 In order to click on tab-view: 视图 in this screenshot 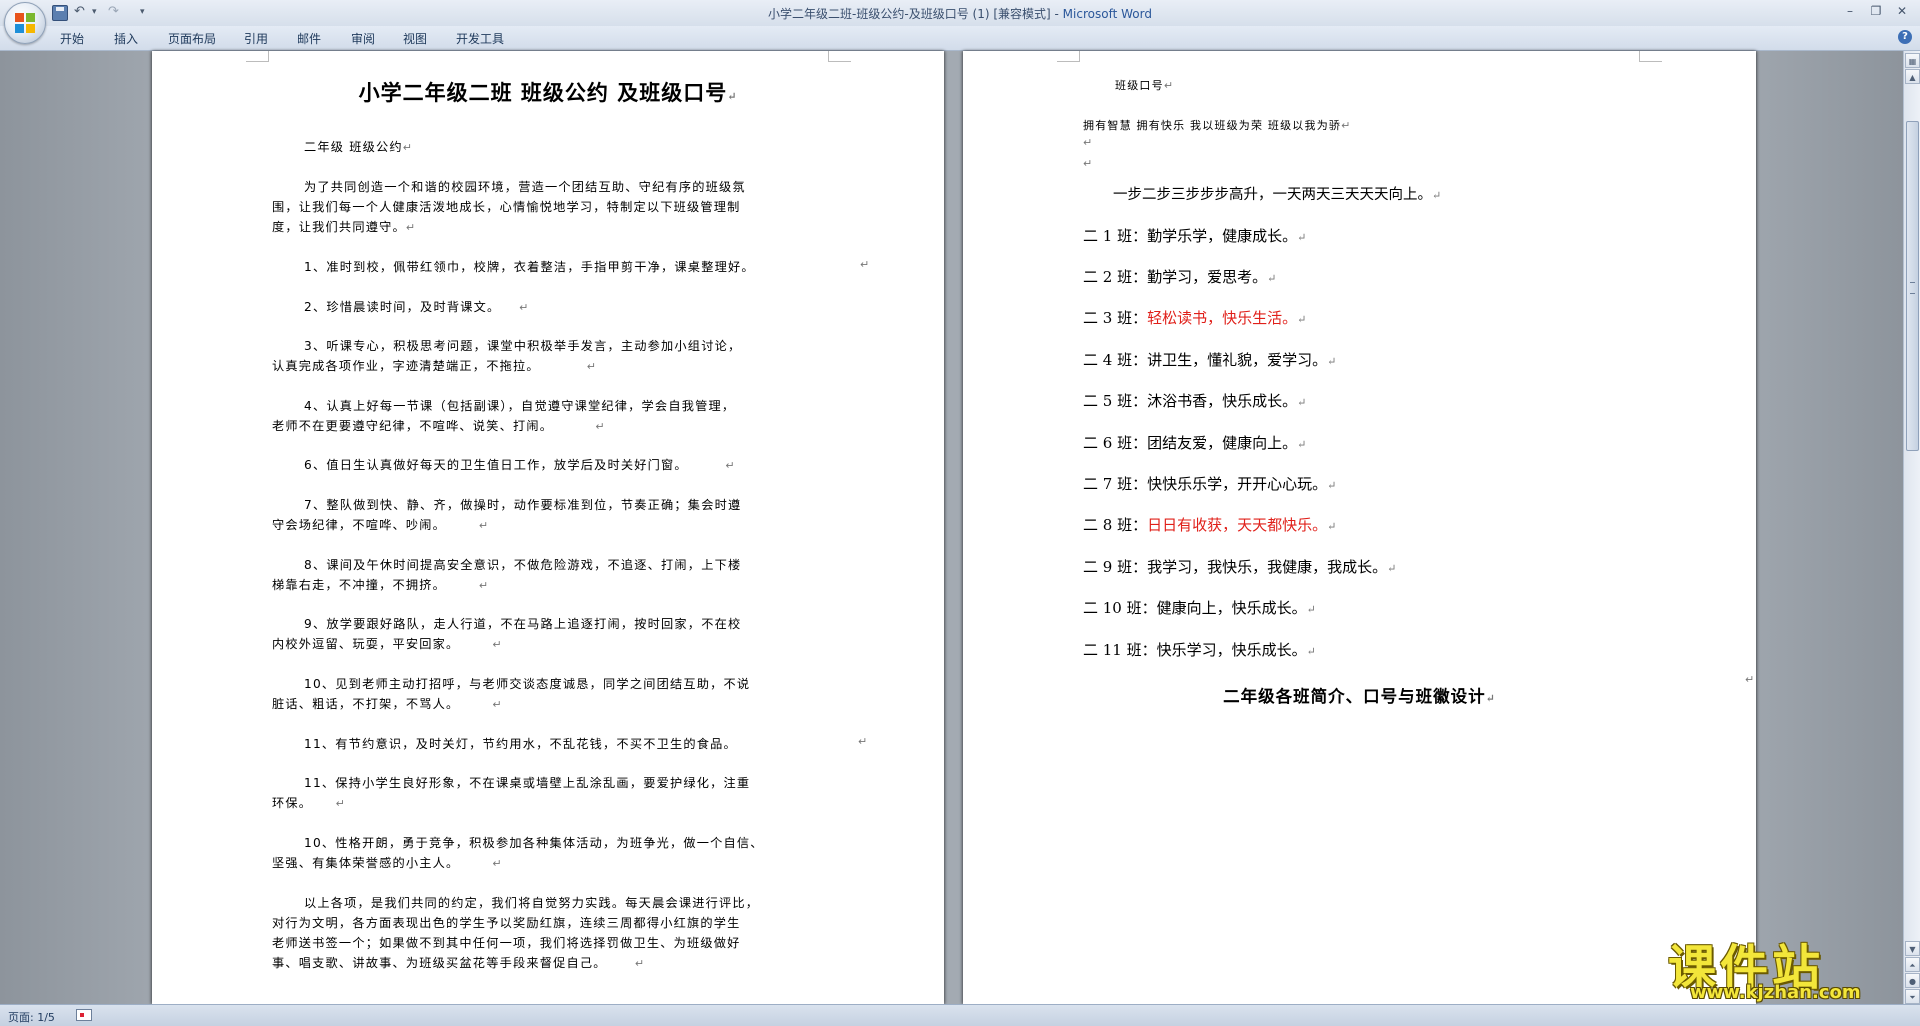, I will do `click(415, 38)`.